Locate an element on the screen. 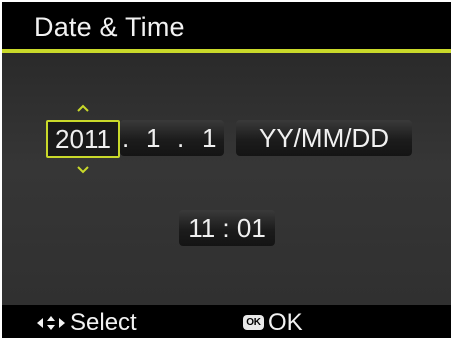  page-title: Date & Time is located at coordinates (109, 27).